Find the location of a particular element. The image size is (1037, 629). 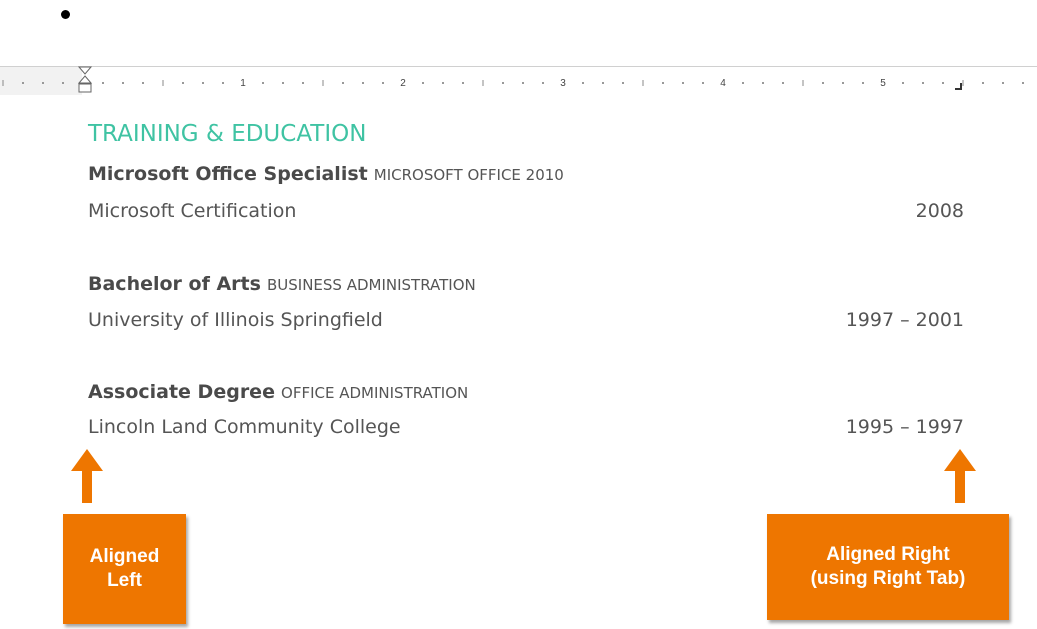

ruler-number-5: 5 is located at coordinates (883, 83).